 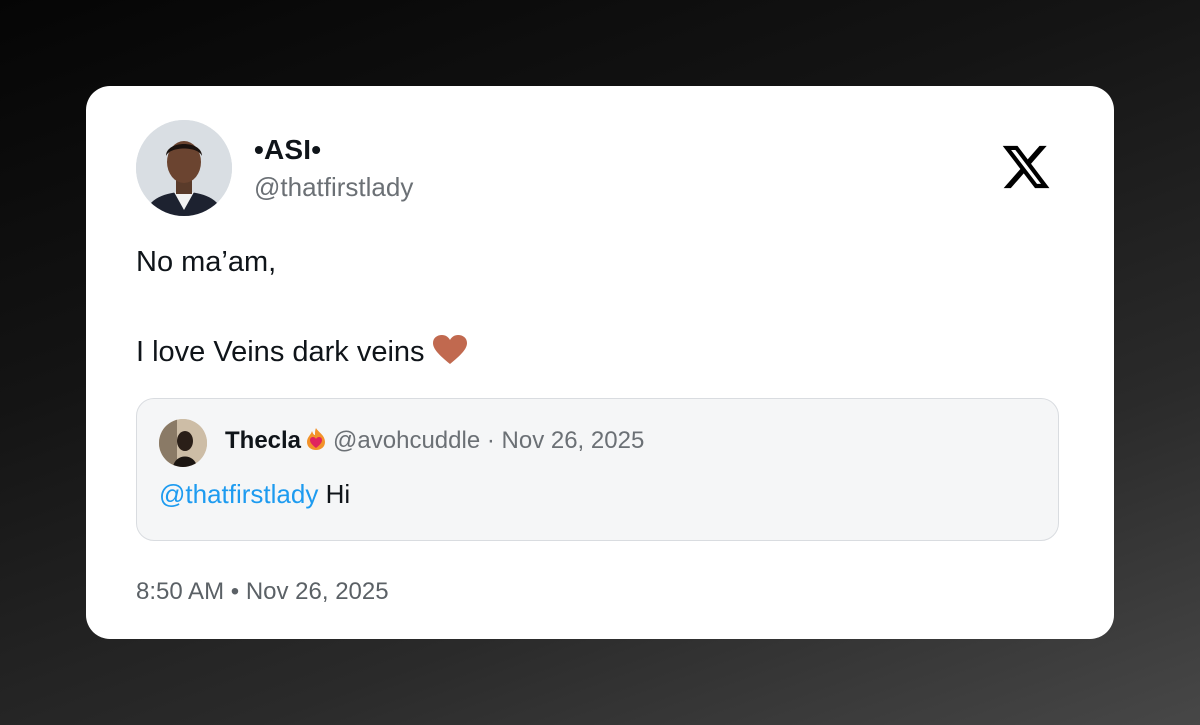 What do you see at coordinates (280, 352) in the screenshot?
I see `tweet-line-2: I love Veins dark veins` at bounding box center [280, 352].